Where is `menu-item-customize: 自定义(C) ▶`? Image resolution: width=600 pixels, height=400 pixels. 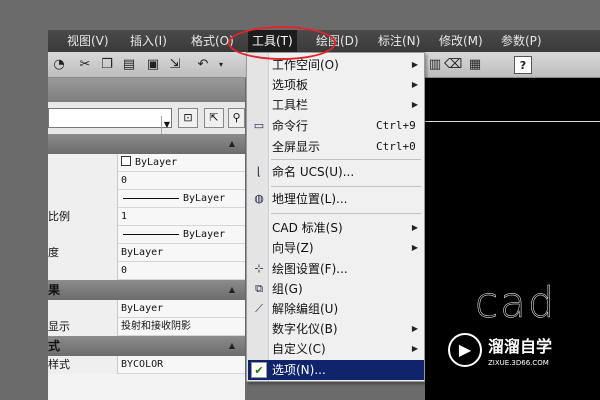
menu-item-customize: 自定义(C) ▶ is located at coordinates (336, 349).